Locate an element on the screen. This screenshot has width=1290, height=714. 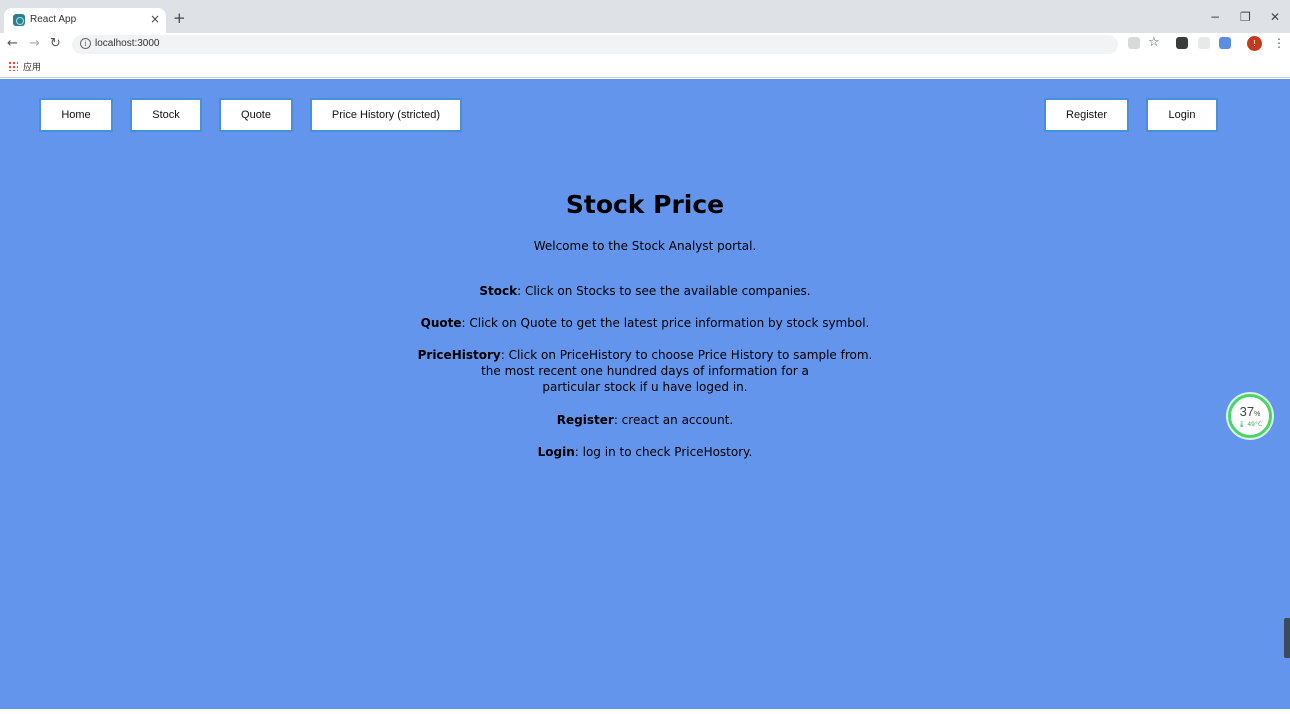
extension-cloud-icon is located at coordinates (1204, 43).